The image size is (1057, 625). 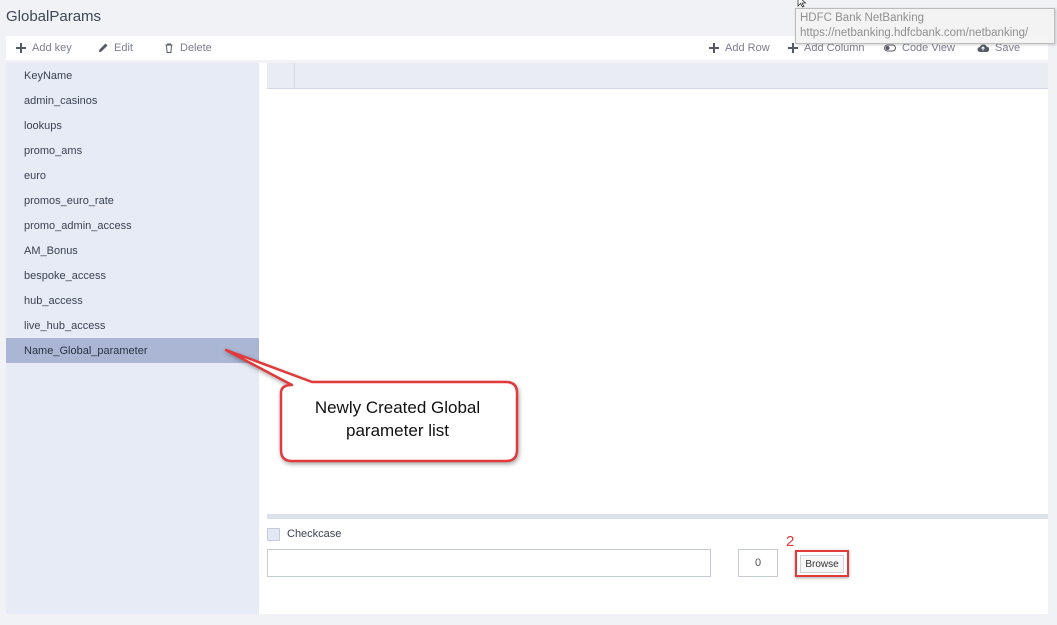 What do you see at coordinates (802, 4) in the screenshot?
I see `mouse-pointer-icon` at bounding box center [802, 4].